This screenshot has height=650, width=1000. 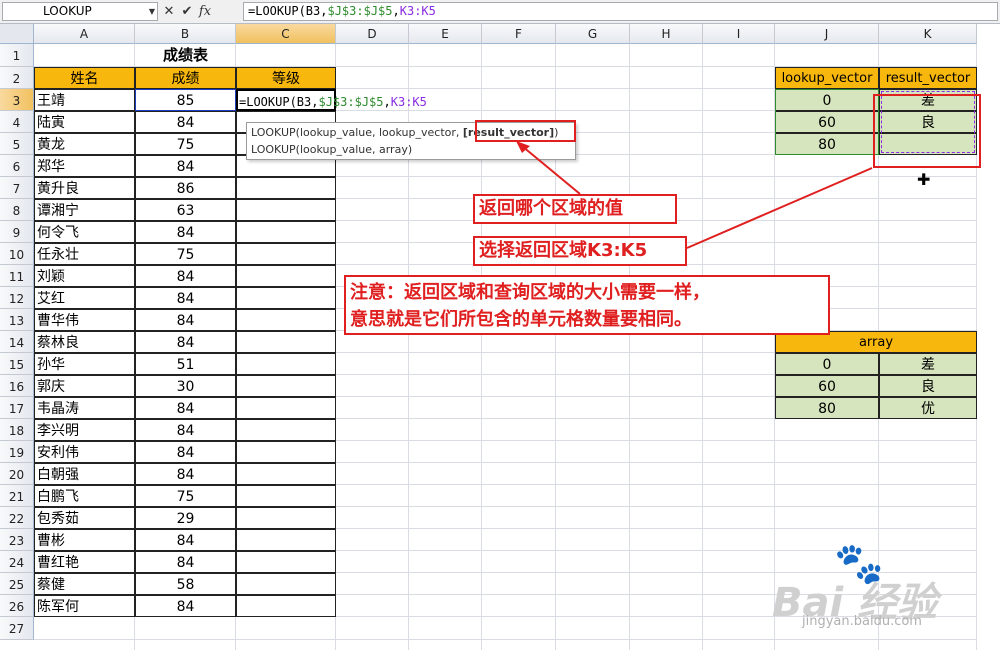 What do you see at coordinates (17, 584) in the screenshot?
I see `row-header-25: 25` at bounding box center [17, 584].